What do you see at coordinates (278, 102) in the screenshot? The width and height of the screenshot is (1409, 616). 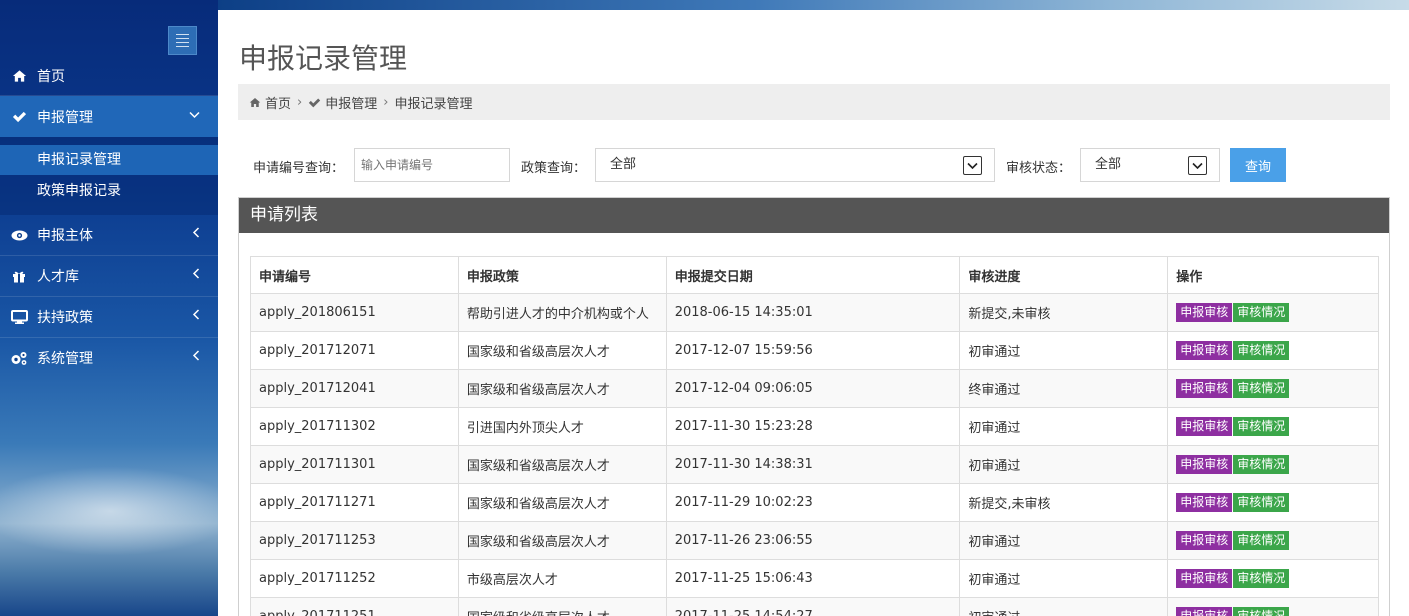 I see `breadcrumb-home: 首页` at bounding box center [278, 102].